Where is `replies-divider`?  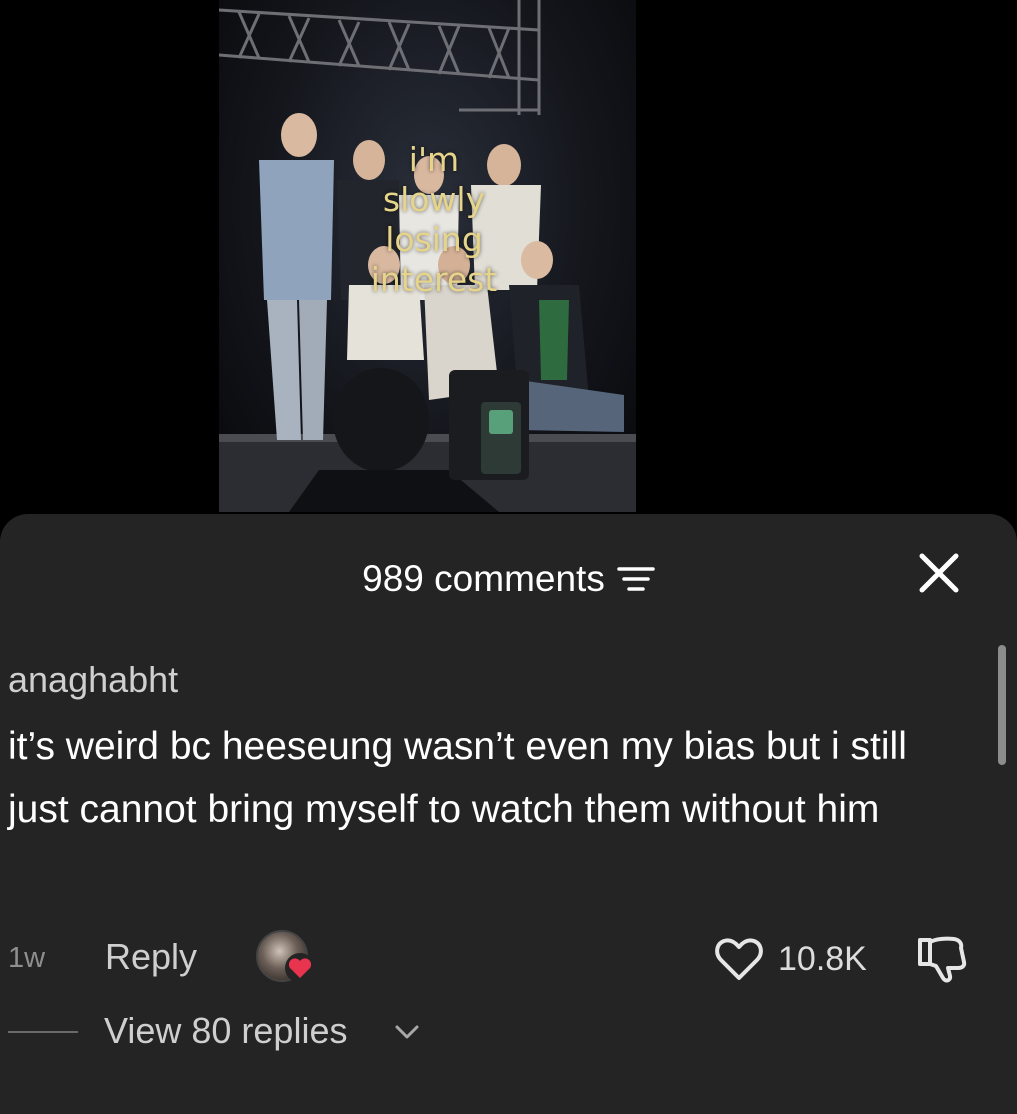 replies-divider is located at coordinates (43, 1032).